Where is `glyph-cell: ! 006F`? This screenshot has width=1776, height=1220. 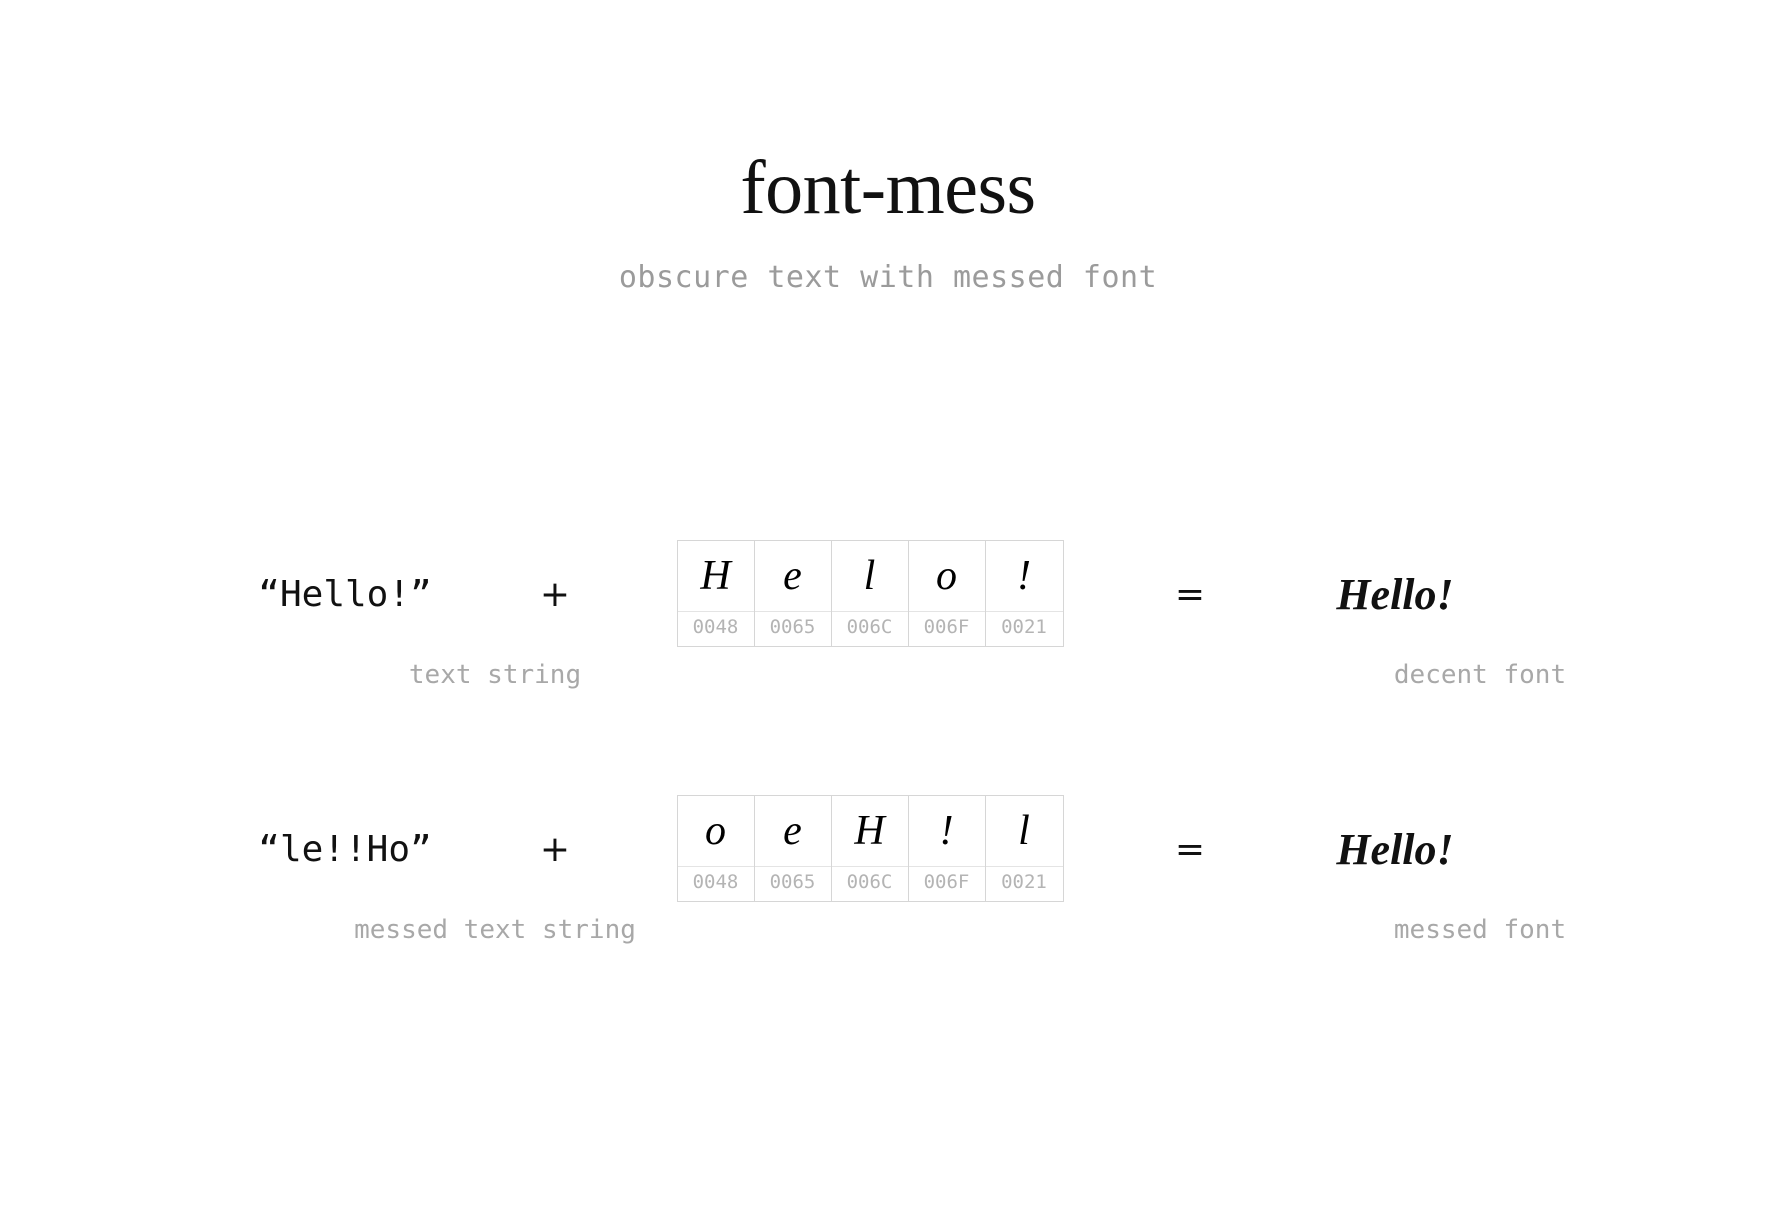
glyph-cell: ! 006F is located at coordinates (947, 848).